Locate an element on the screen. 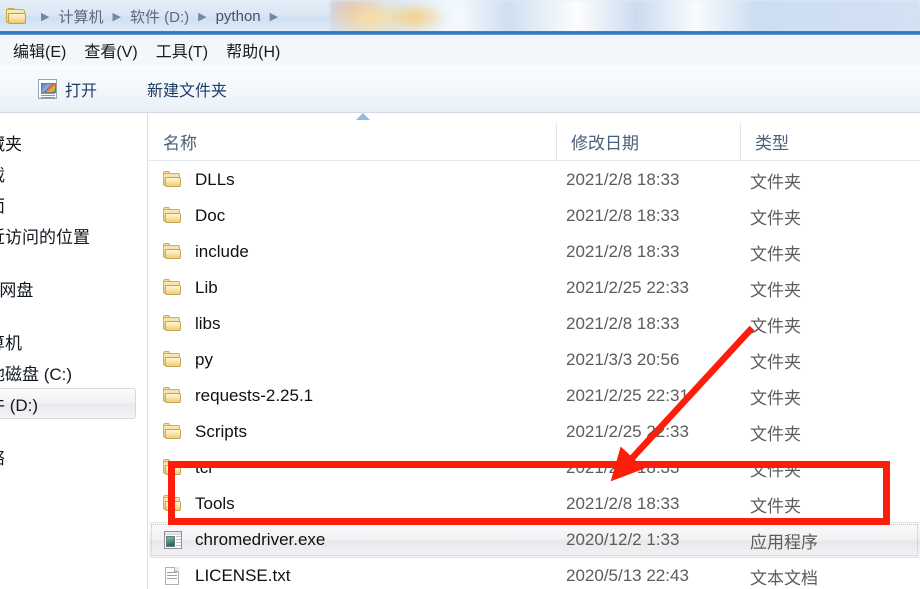 The width and height of the screenshot is (920, 589). sidebar-item-desktop: 面 is located at coordinates (74, 204).